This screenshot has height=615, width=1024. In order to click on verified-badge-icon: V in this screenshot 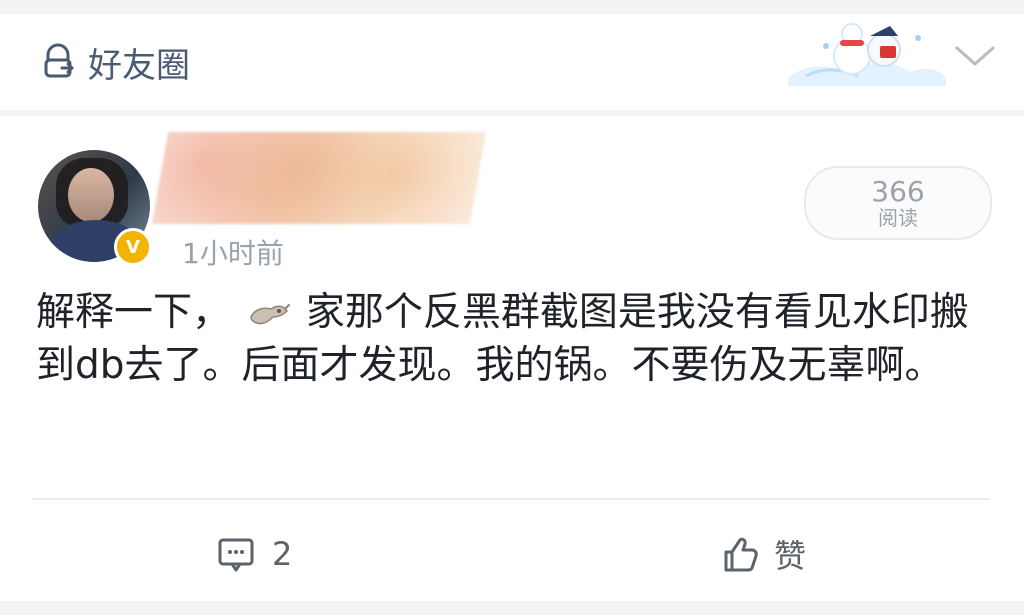, I will do `click(133, 247)`.